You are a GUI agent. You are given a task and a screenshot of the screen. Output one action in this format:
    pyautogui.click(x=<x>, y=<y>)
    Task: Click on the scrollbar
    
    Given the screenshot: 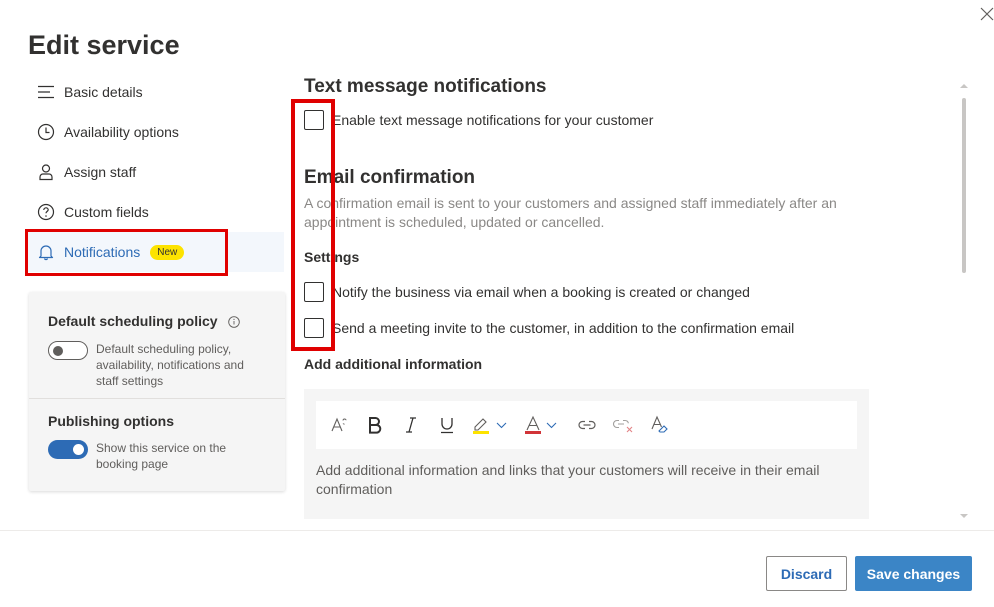 What is the action you would take?
    pyautogui.click(x=964, y=296)
    